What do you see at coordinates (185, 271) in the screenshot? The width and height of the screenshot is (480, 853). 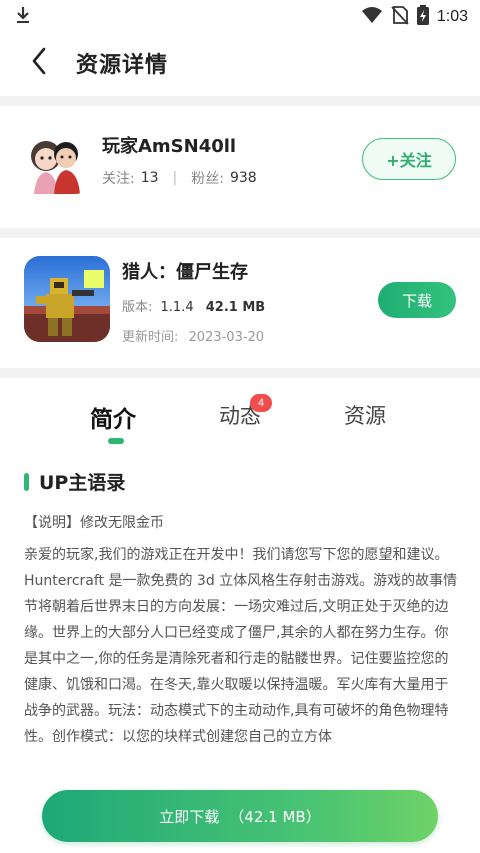 I see `game-name: 猎人：僵尸生存` at bounding box center [185, 271].